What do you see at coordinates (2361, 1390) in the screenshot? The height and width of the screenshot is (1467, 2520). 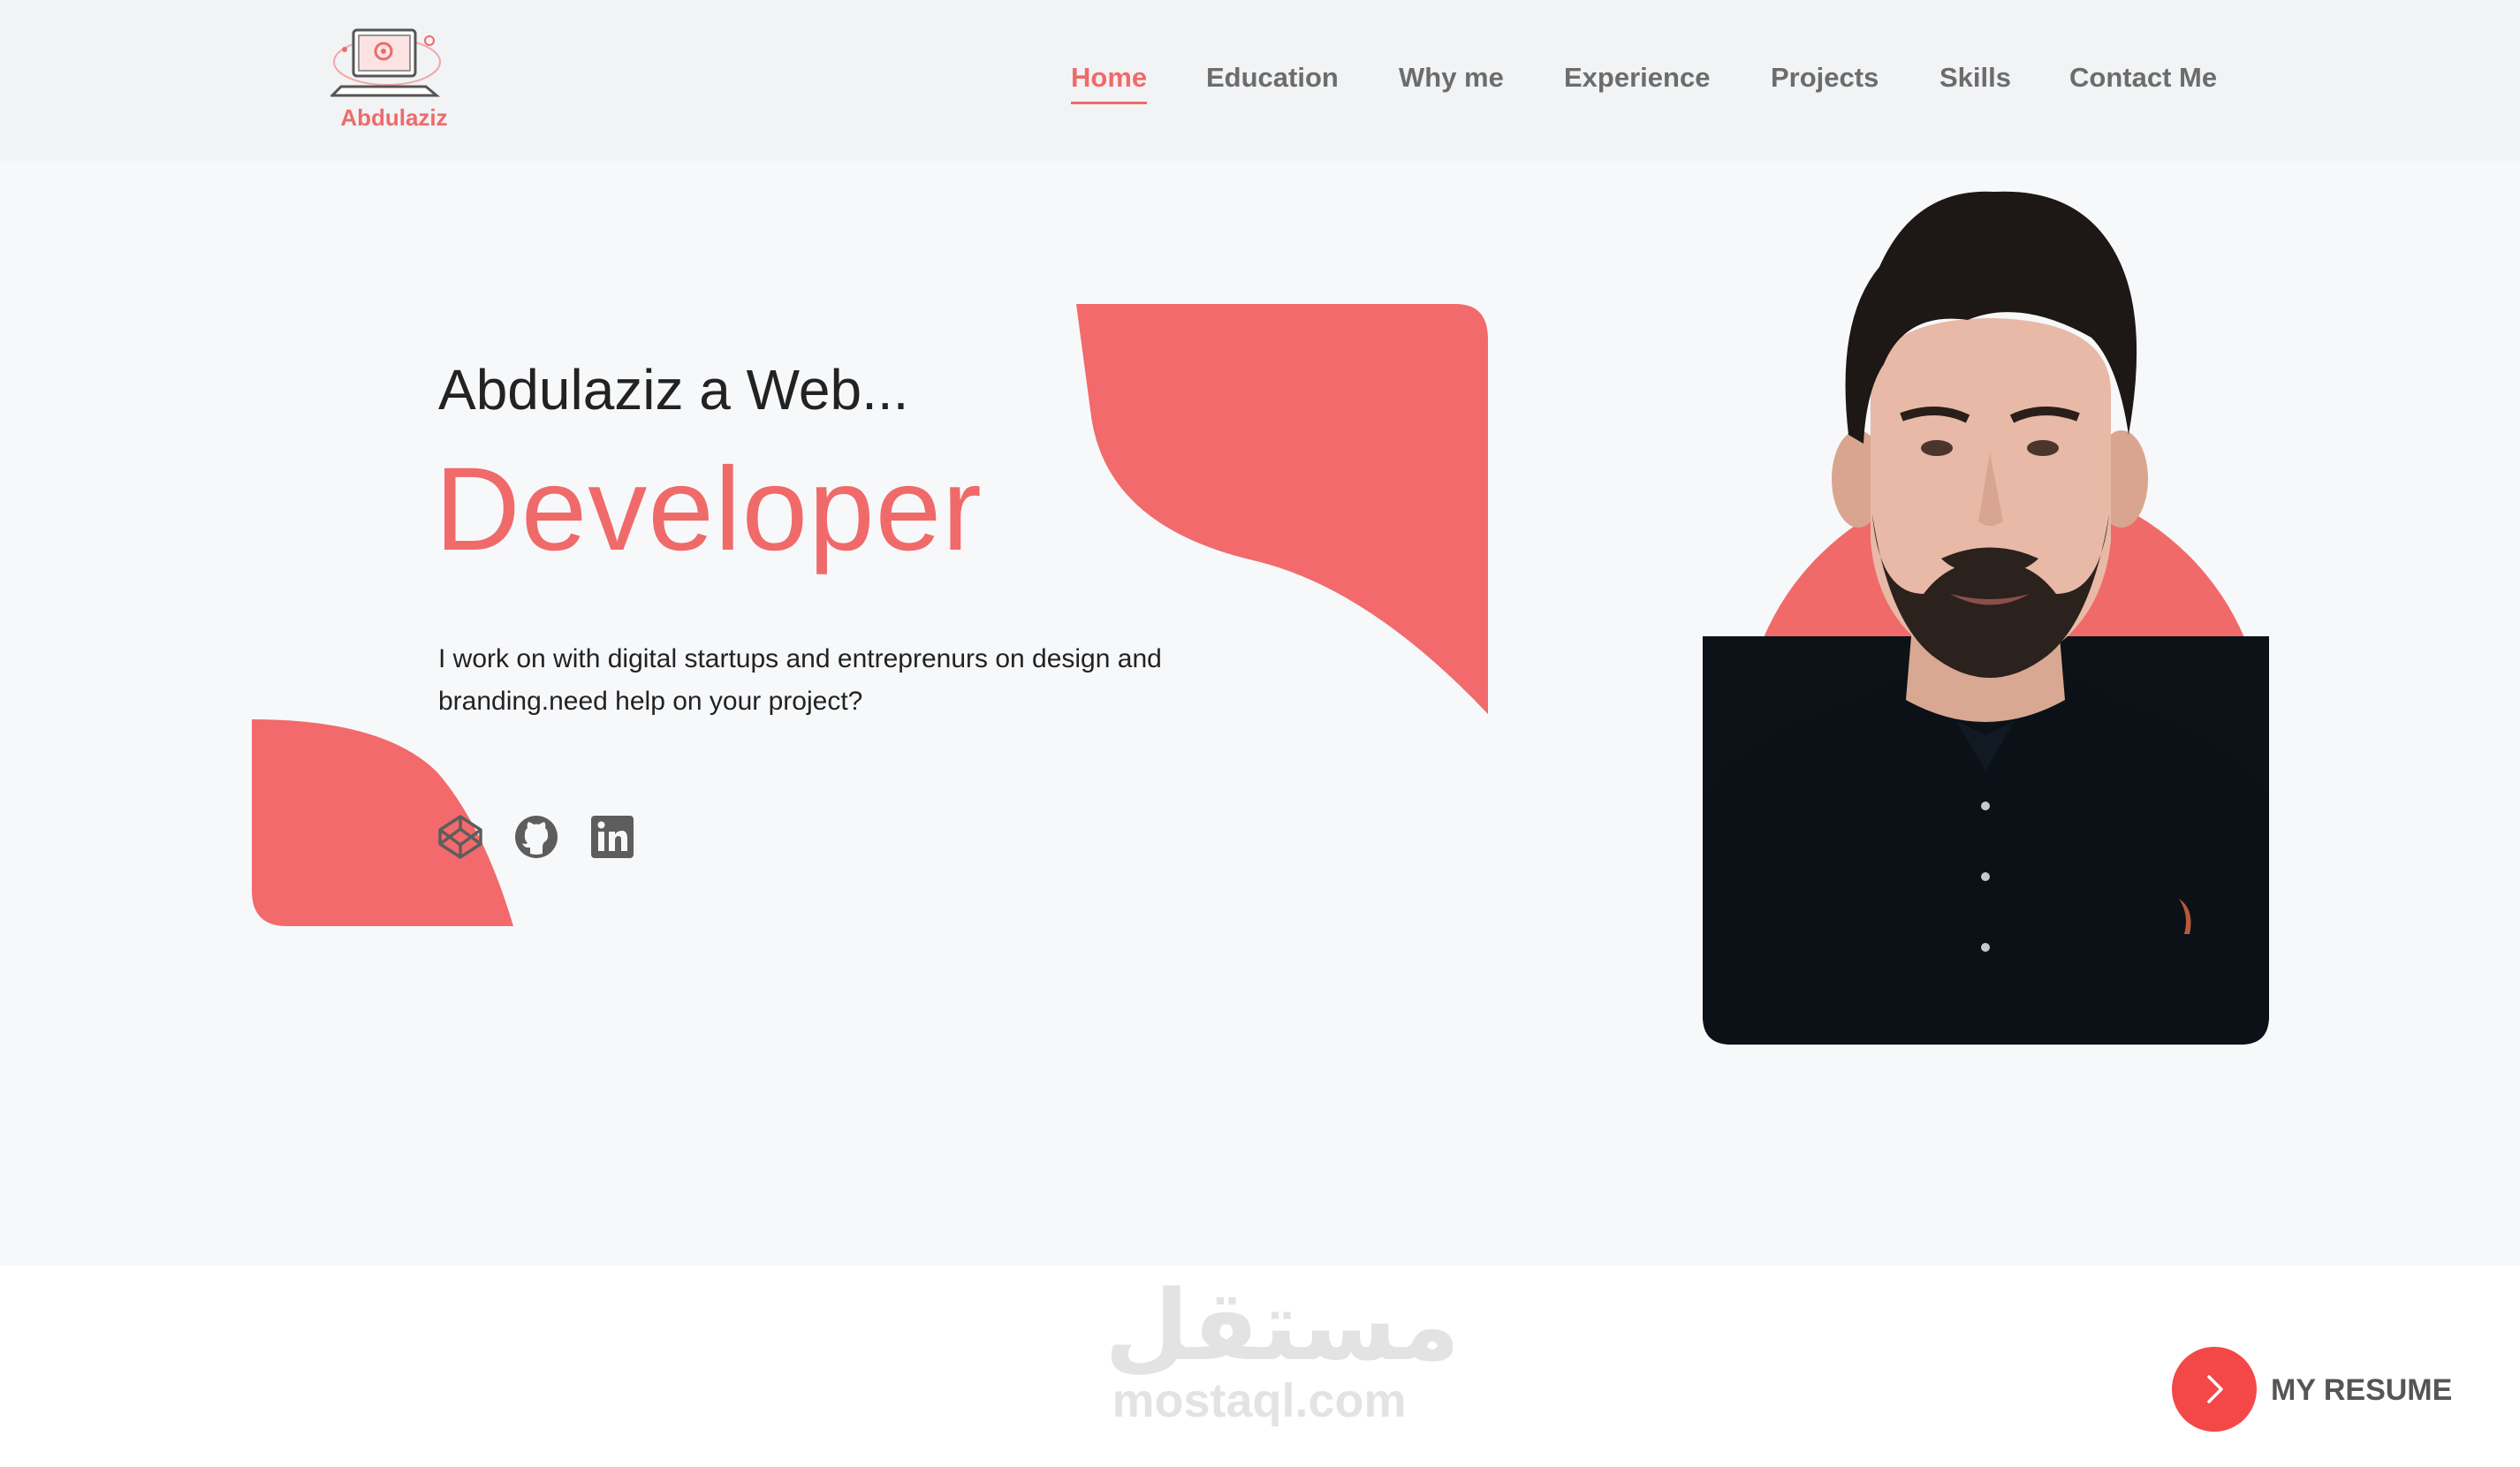 I see `resume-label: MY RESUME` at bounding box center [2361, 1390].